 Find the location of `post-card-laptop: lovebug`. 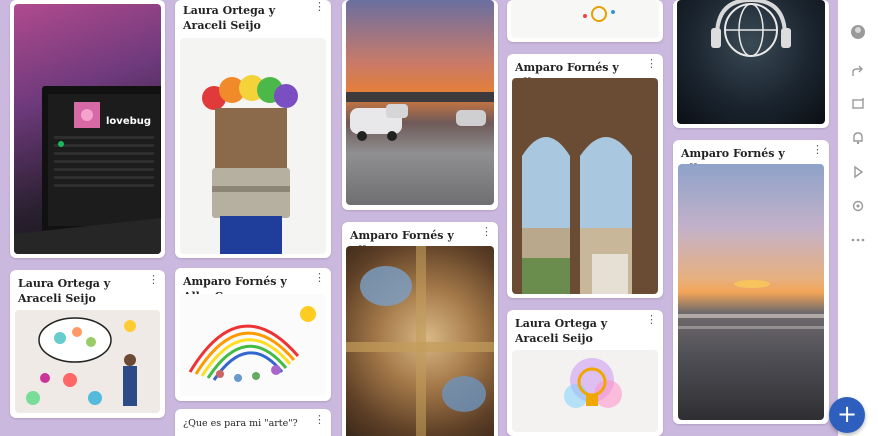

post-card-laptop: lovebug is located at coordinates (87, 129).